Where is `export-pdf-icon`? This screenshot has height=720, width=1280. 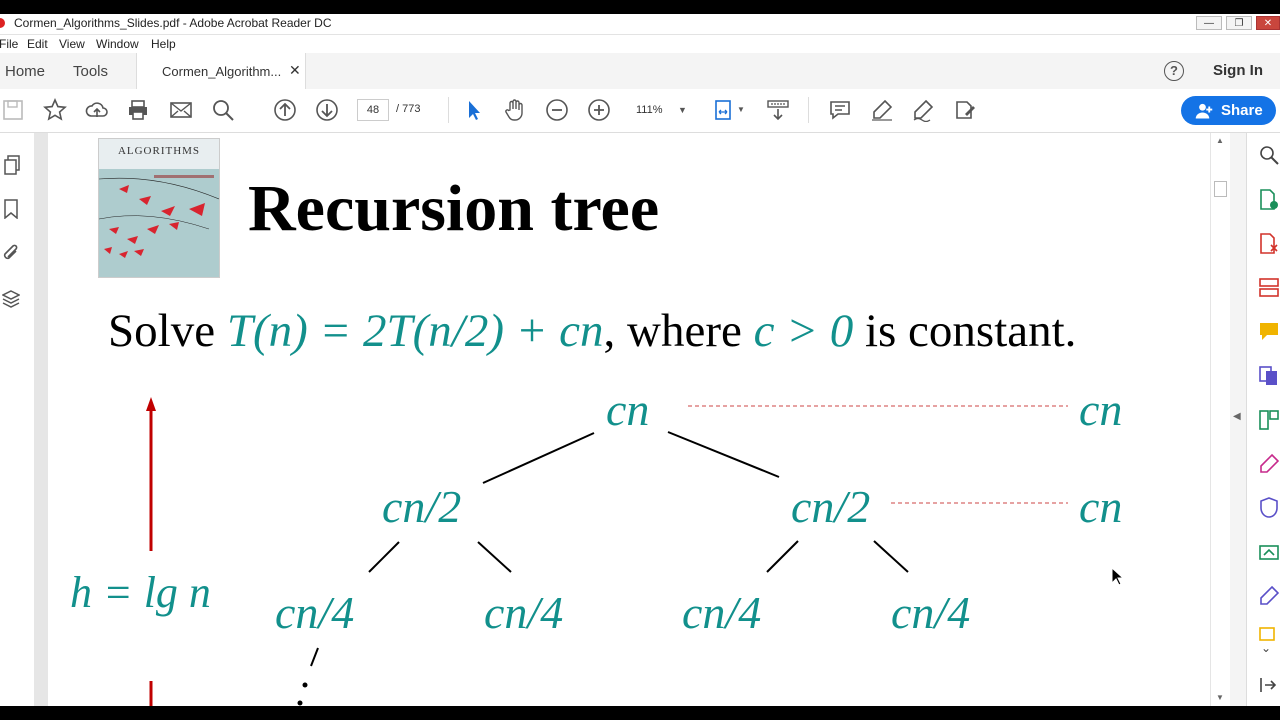
export-pdf-icon is located at coordinates (1269, 200).